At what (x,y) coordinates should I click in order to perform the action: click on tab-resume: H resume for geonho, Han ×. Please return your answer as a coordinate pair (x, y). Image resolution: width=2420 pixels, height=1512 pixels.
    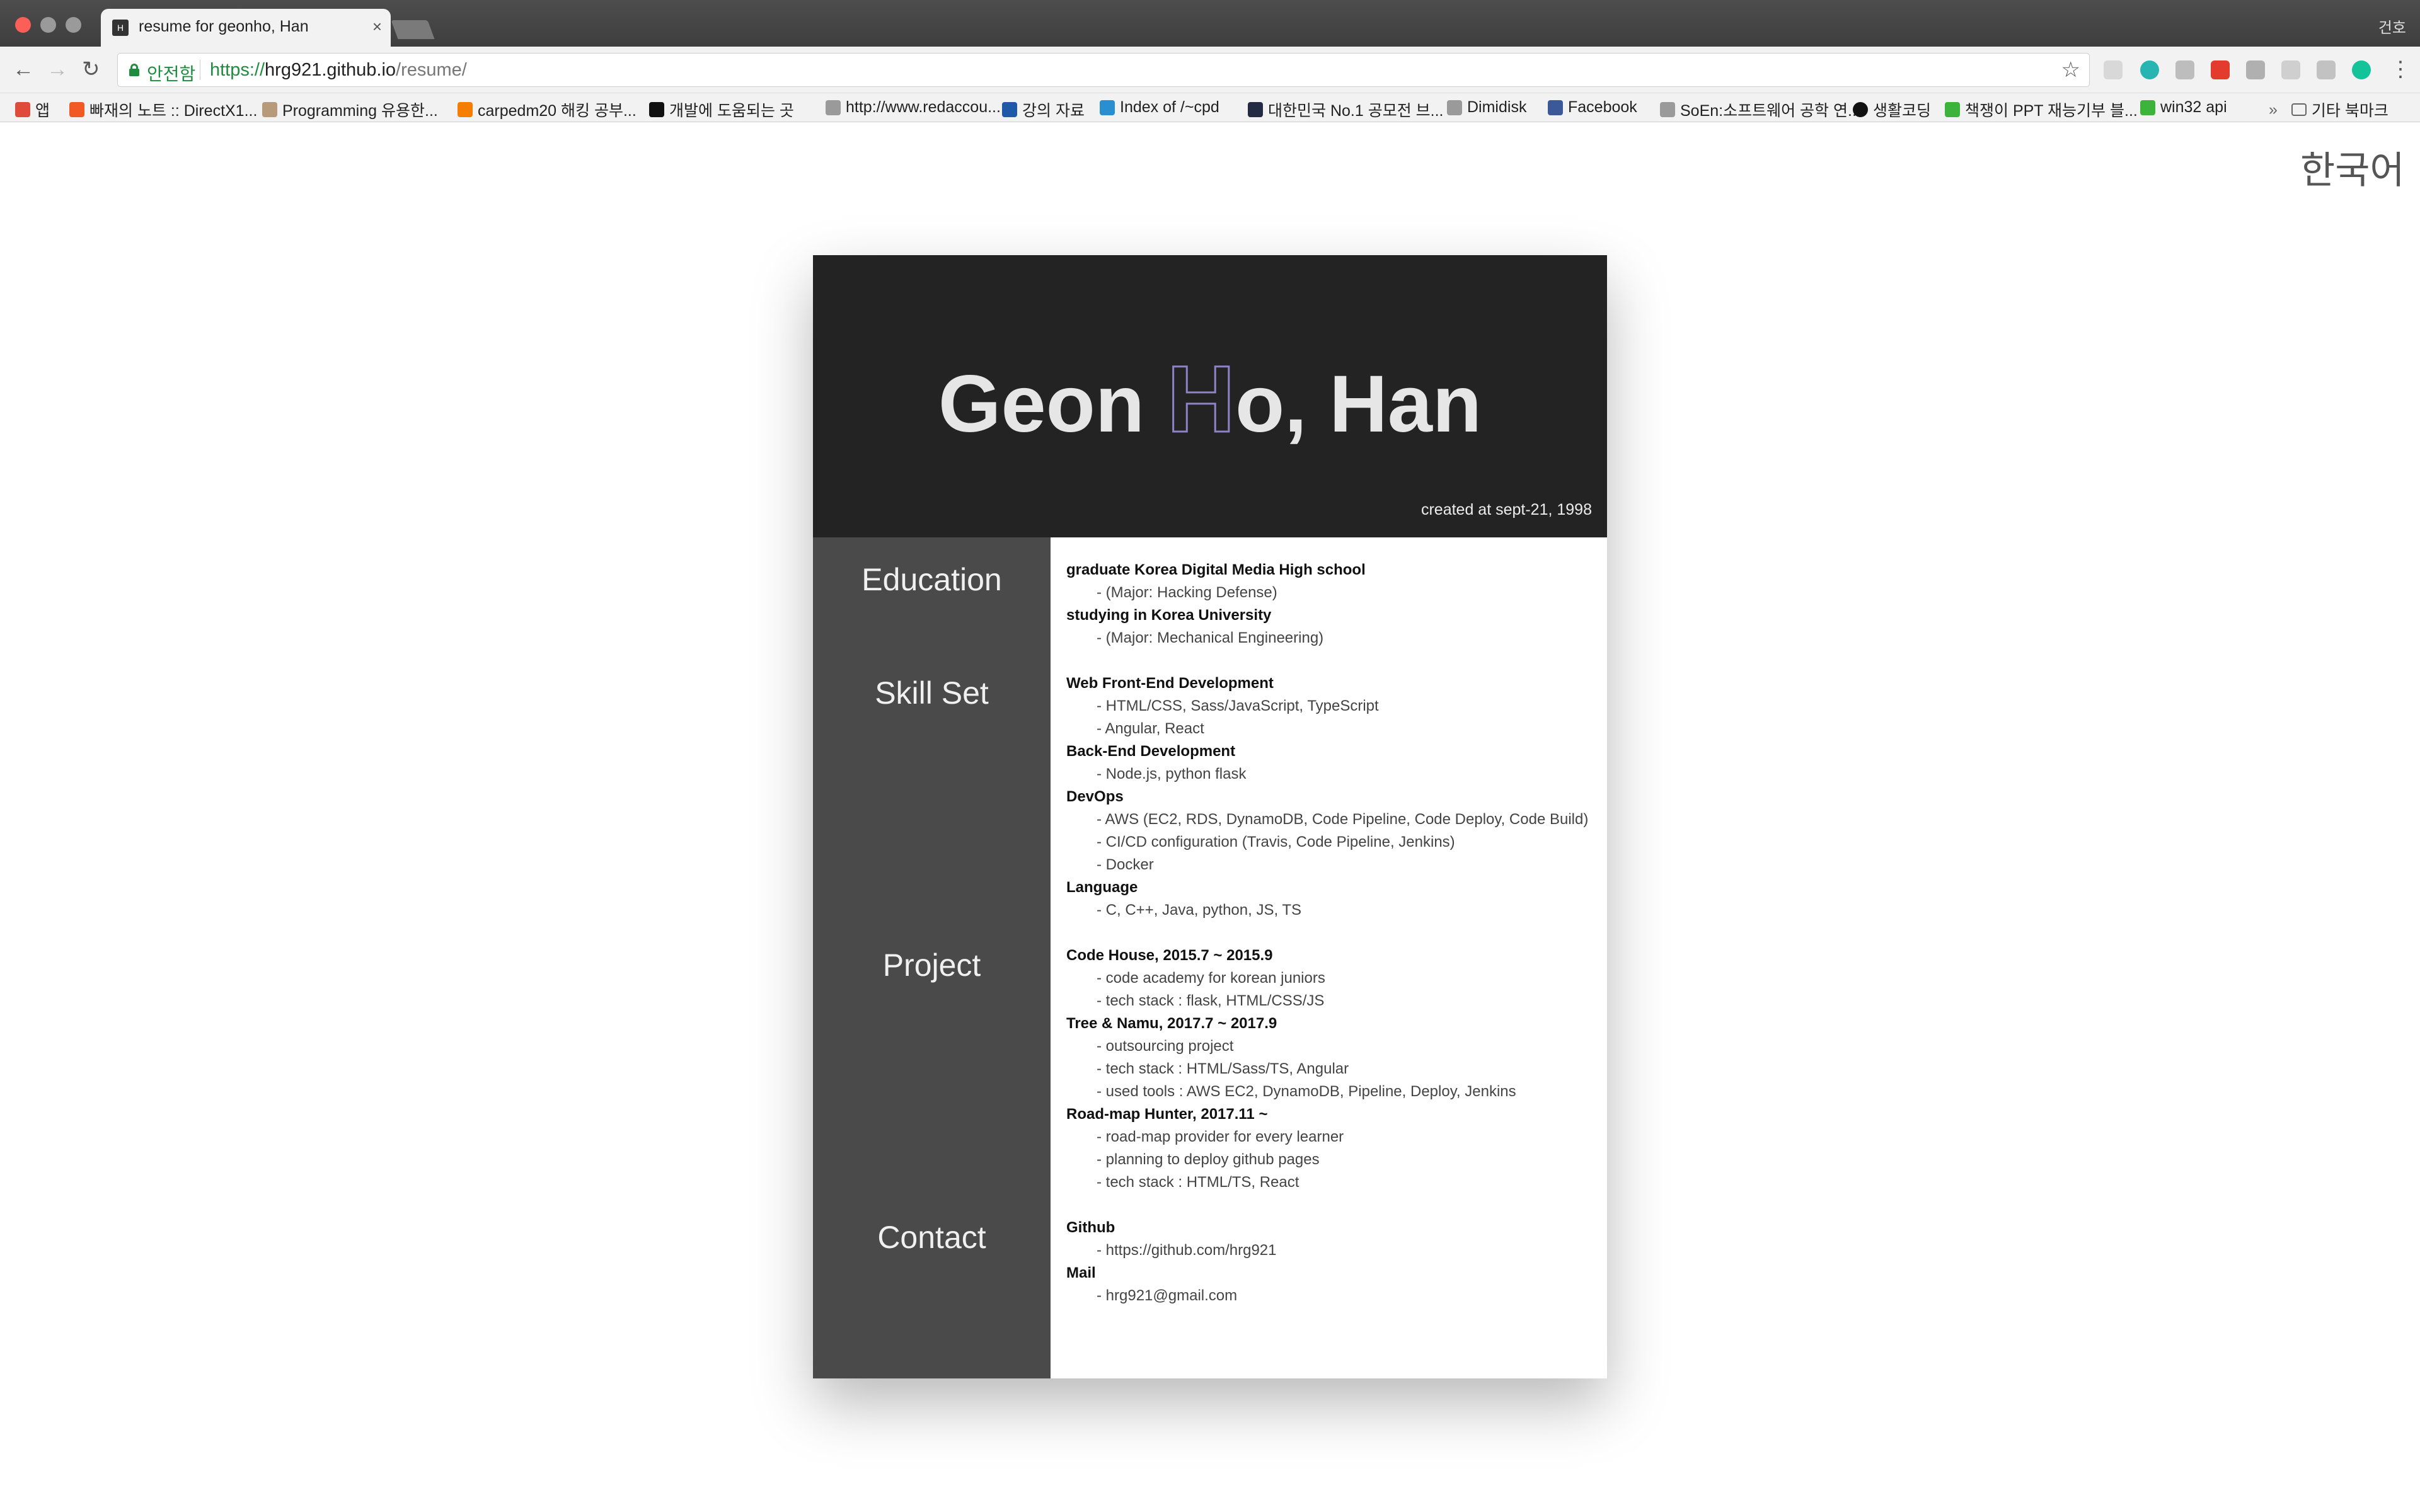
    Looking at the image, I should click on (246, 28).